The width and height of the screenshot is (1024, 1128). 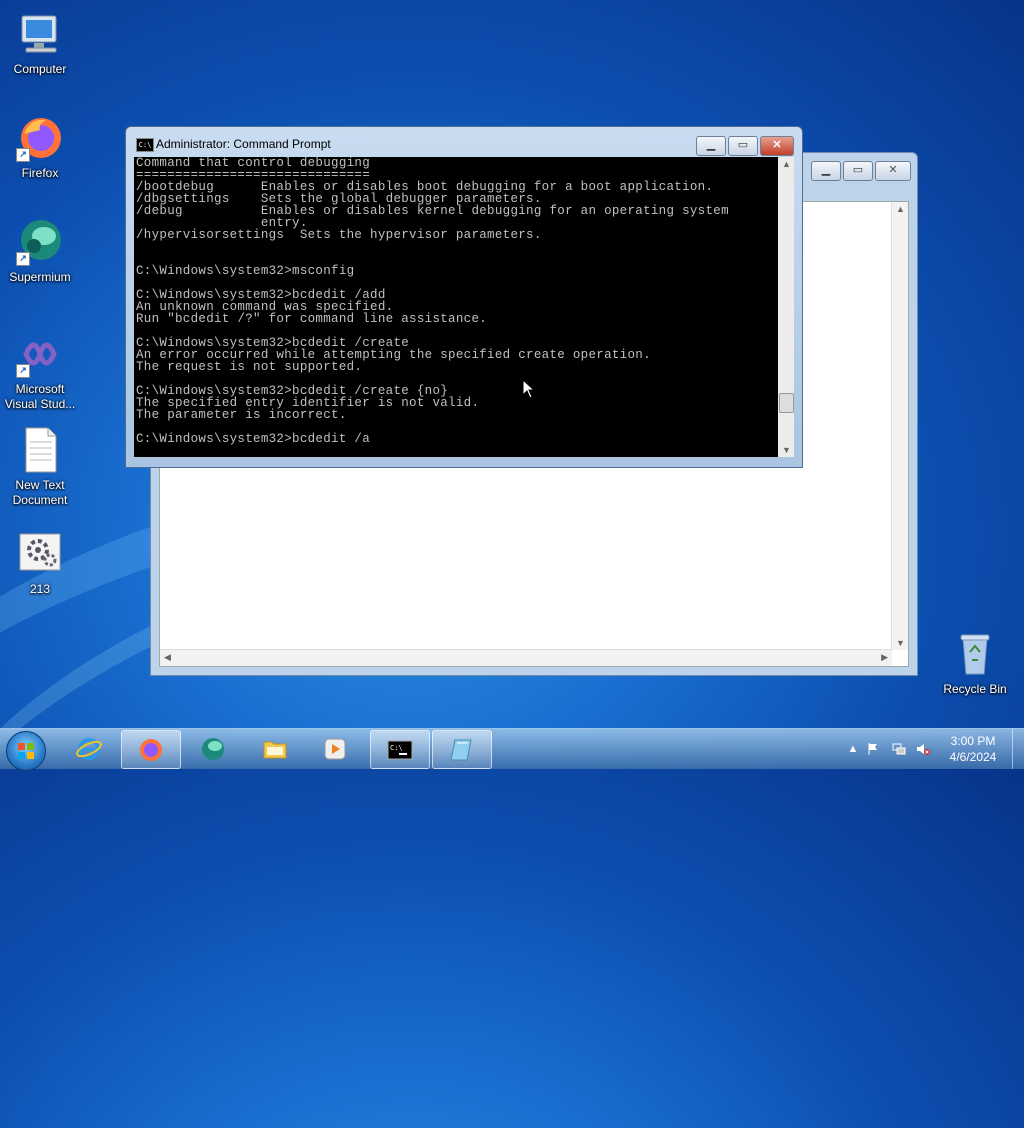 What do you see at coordinates (40, 492) in the screenshot?
I see `desktop-icon-label: New Text Document` at bounding box center [40, 492].